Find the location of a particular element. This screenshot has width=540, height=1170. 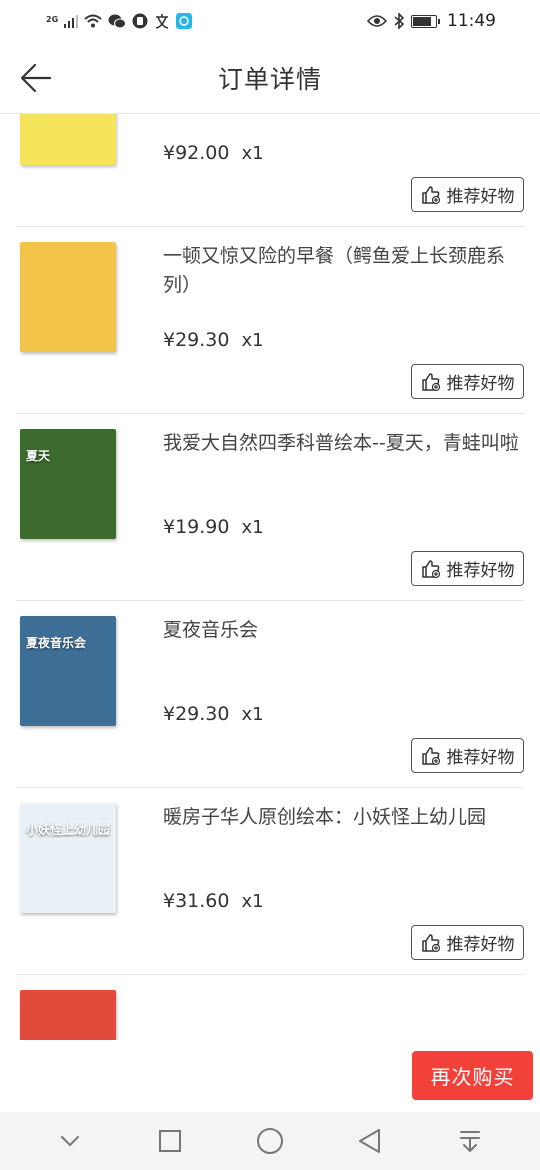

status-right: 11:49 is located at coordinates (431, 21).